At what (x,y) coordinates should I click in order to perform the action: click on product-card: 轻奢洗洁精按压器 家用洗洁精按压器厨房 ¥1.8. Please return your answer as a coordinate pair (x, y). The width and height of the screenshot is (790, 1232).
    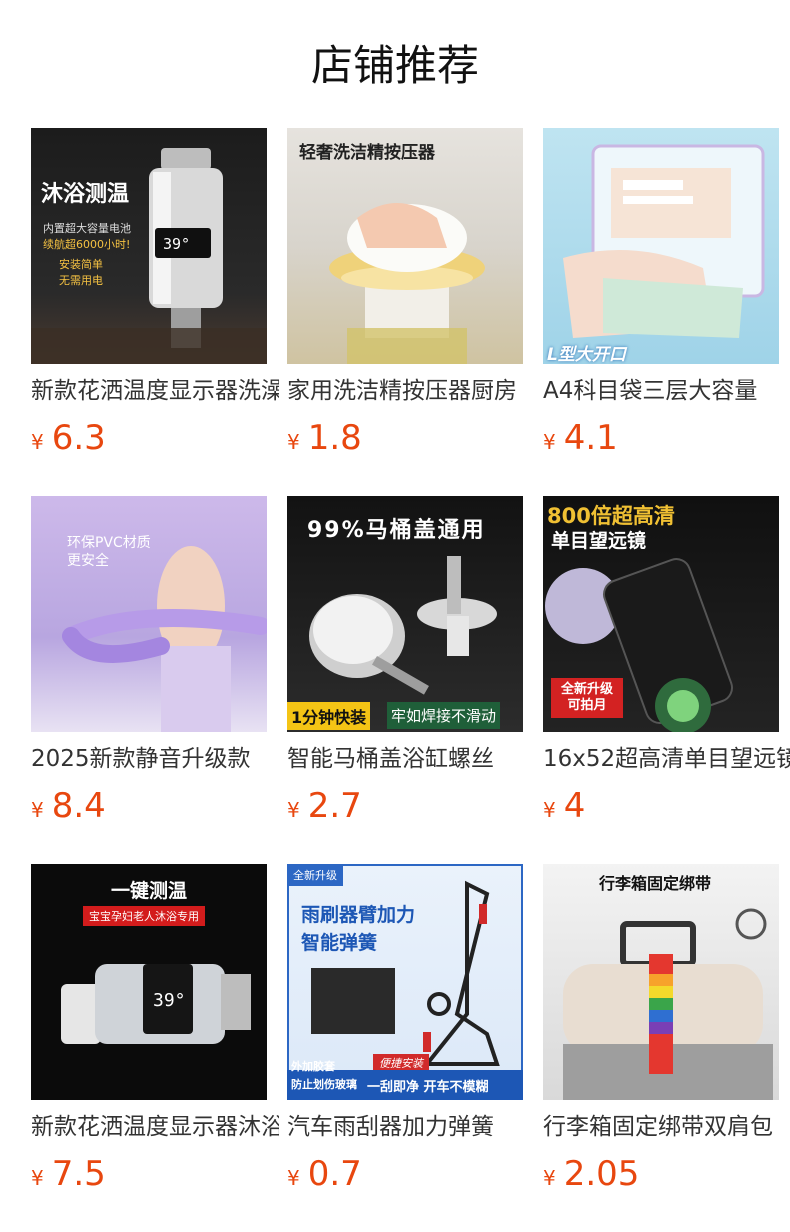
    Looking at the image, I should click on (405, 293).